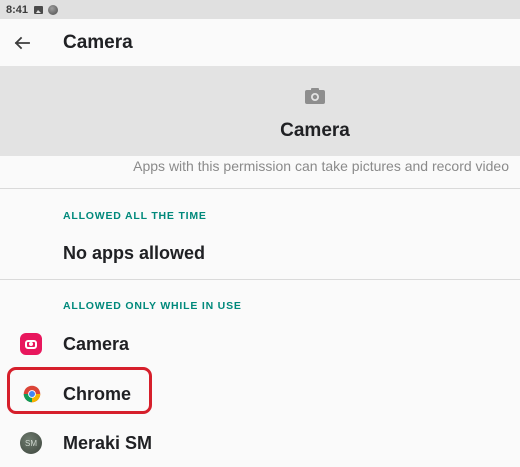 This screenshot has width=520, height=467. Describe the element at coordinates (98, 42) in the screenshot. I see `toolbar-title: Camera` at that location.